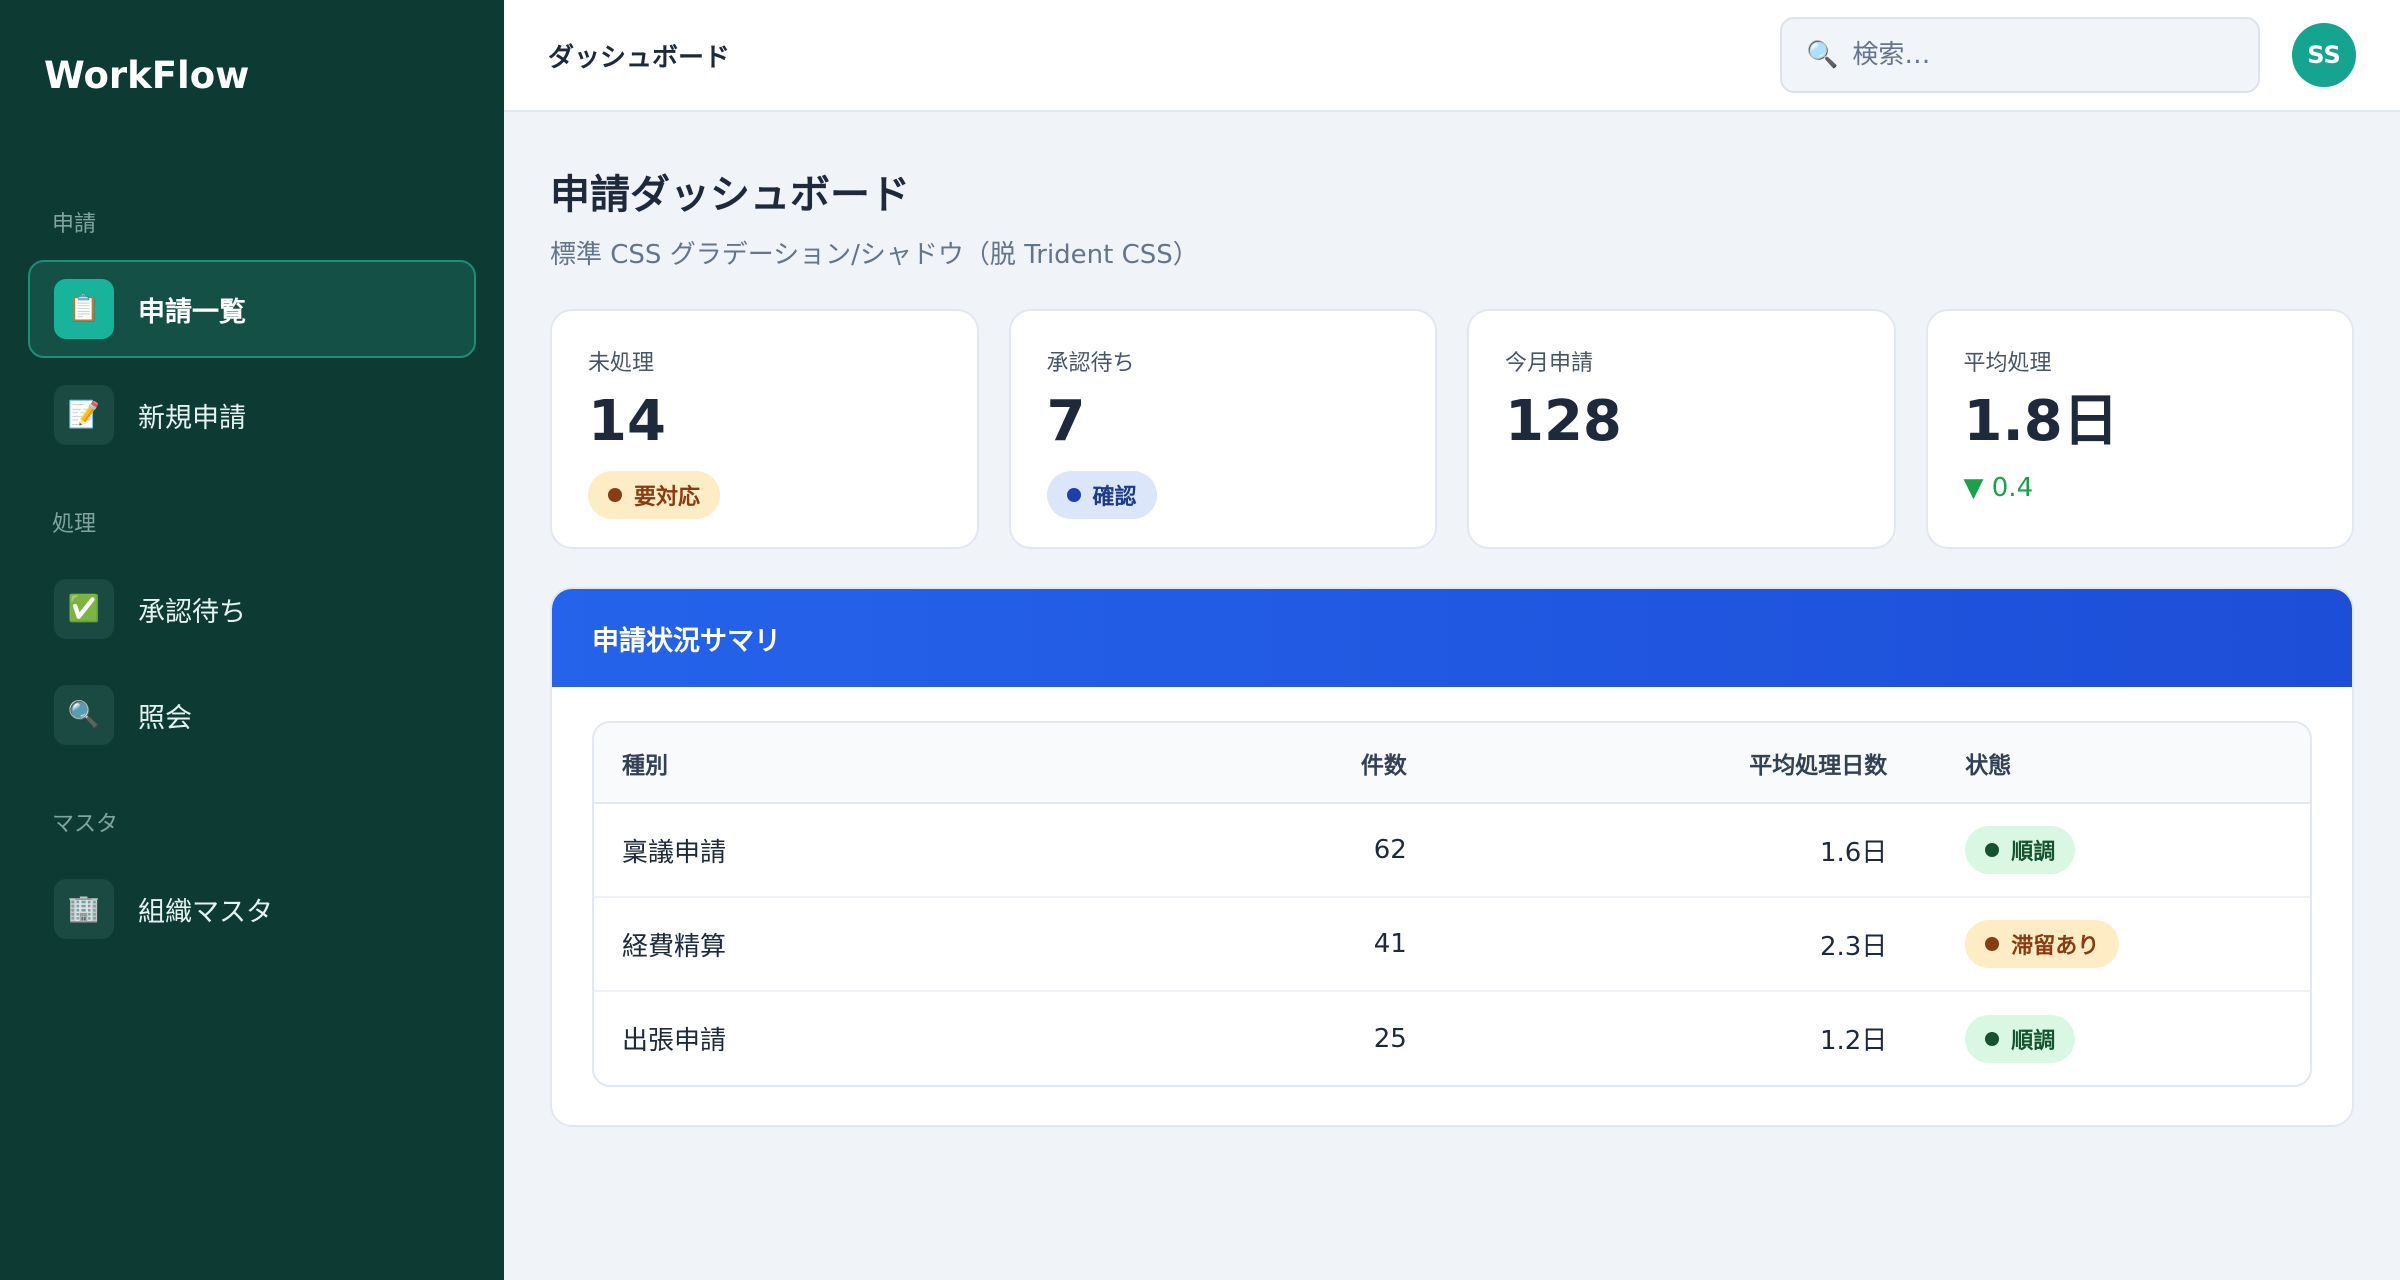  What do you see at coordinates (730, 195) in the screenshot?
I see `page-title: 申請ダッシュボード` at bounding box center [730, 195].